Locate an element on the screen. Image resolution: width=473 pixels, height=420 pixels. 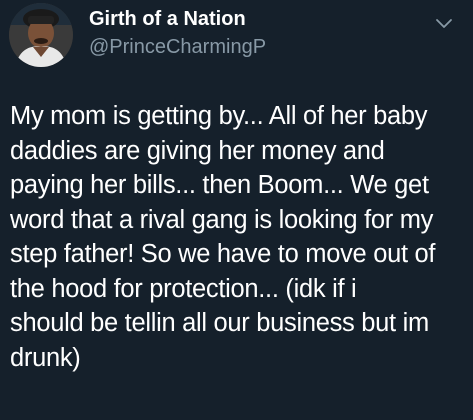
avatar is located at coordinates (41, 35).